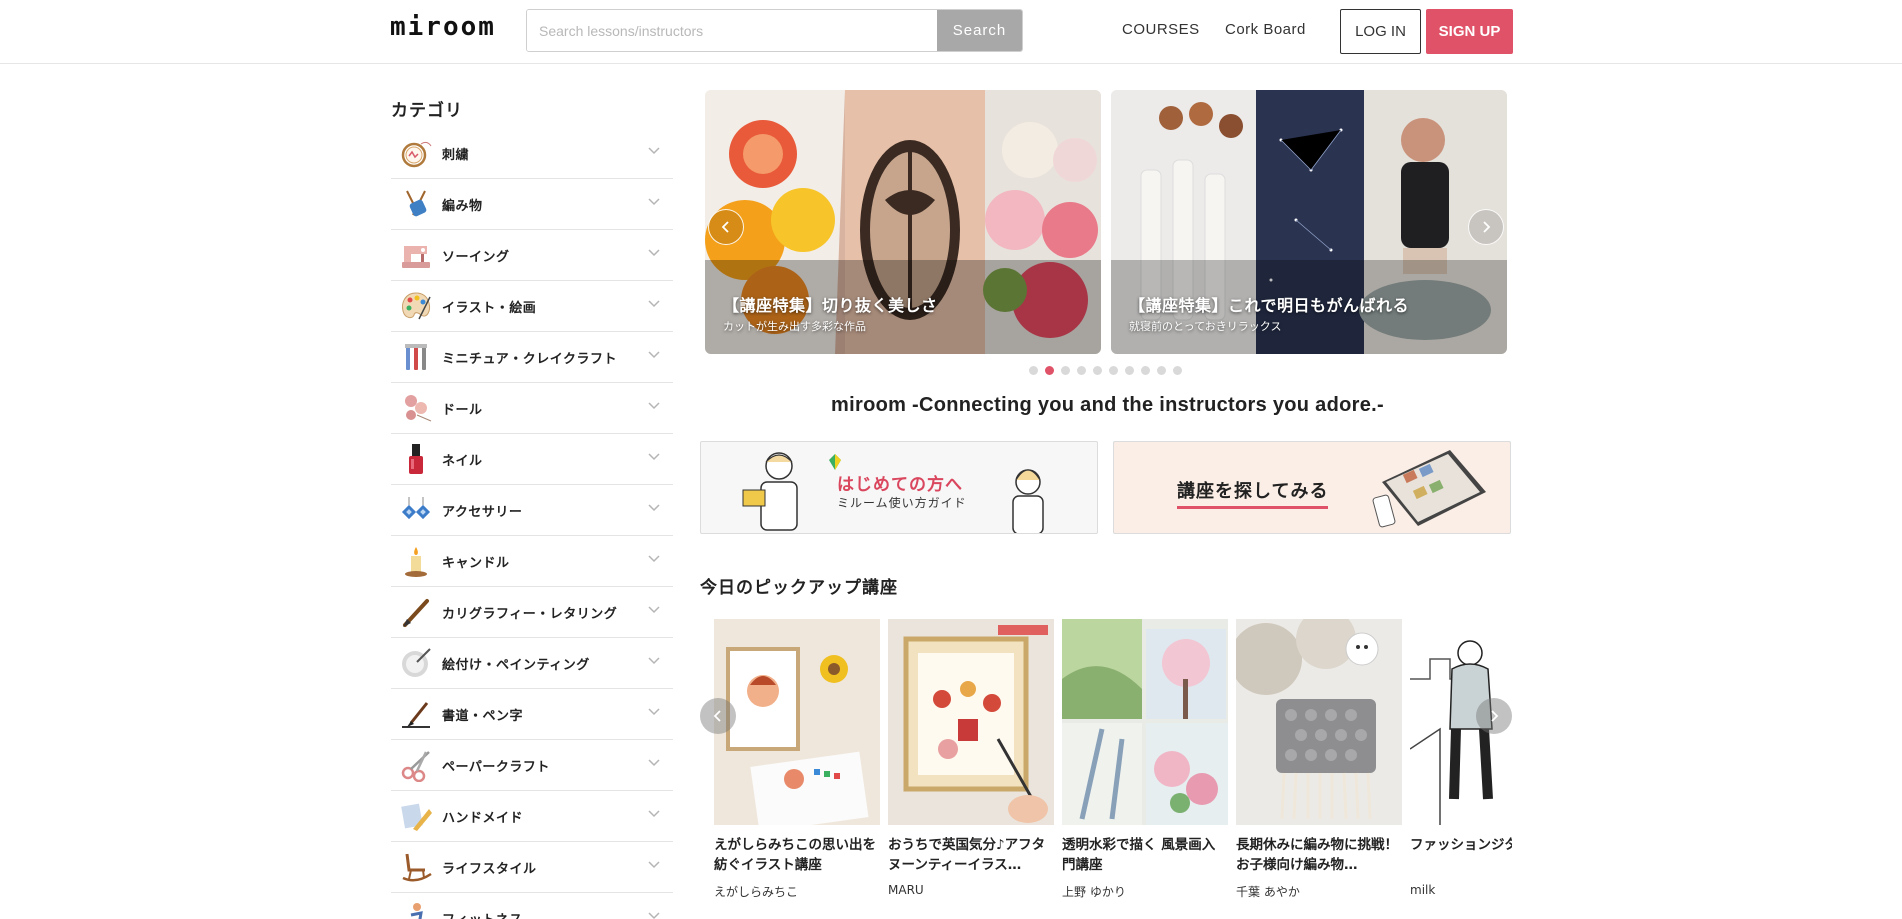 The image size is (1902, 919). What do you see at coordinates (476, 257) in the screenshot?
I see `category-label: ソーイング` at bounding box center [476, 257].